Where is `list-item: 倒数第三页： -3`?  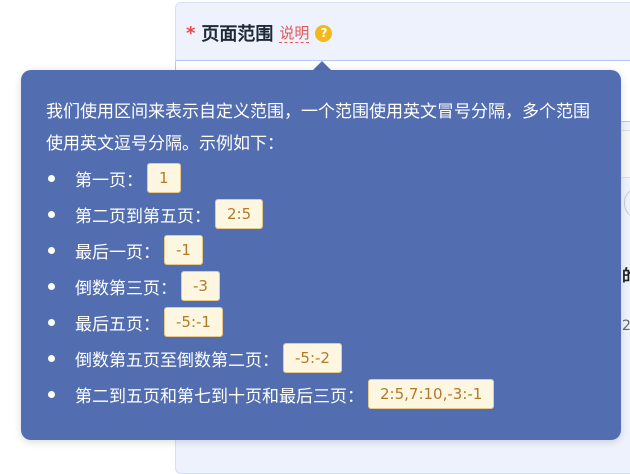 list-item: 倒数第三页： -3 is located at coordinates (270, 286).